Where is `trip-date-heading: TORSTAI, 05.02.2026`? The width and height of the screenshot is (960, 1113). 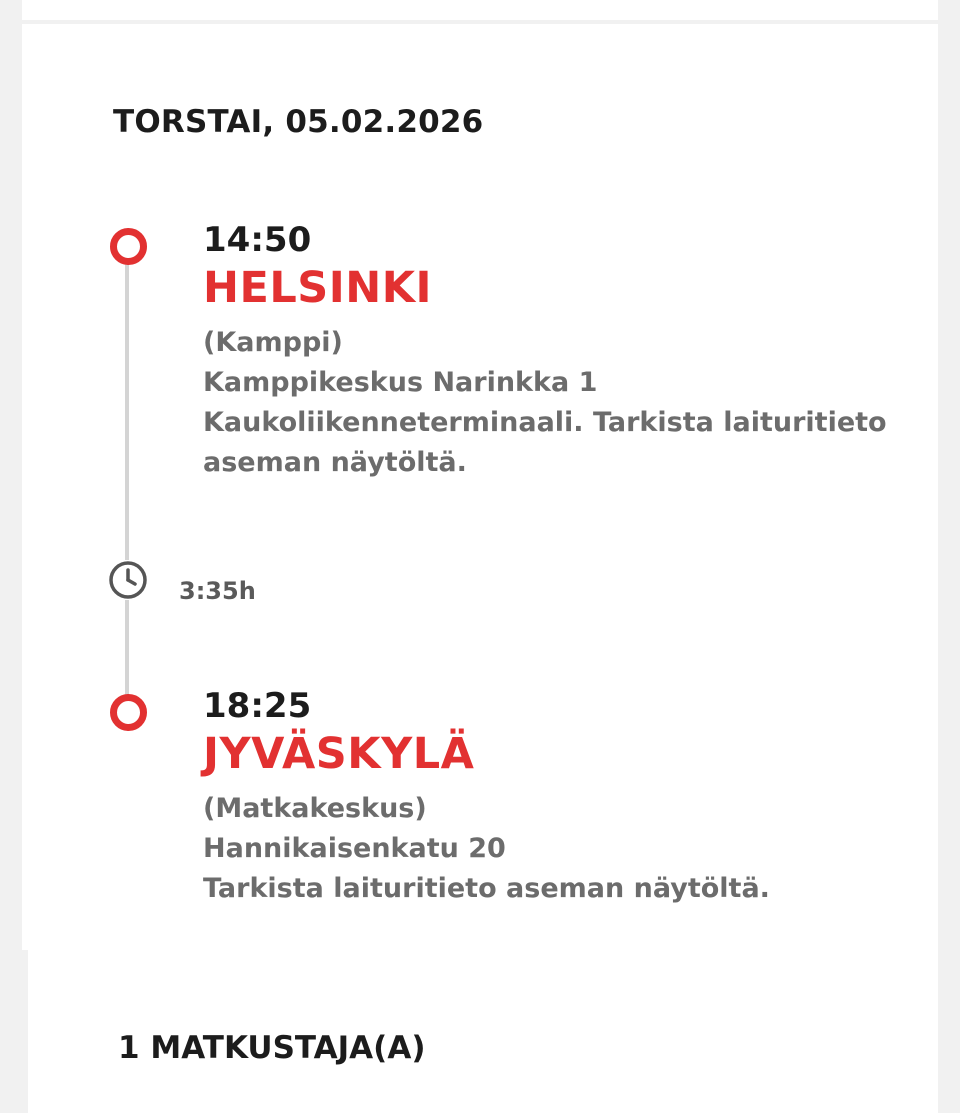
trip-date-heading: TORSTAI, 05.02.2026 is located at coordinates (298, 122).